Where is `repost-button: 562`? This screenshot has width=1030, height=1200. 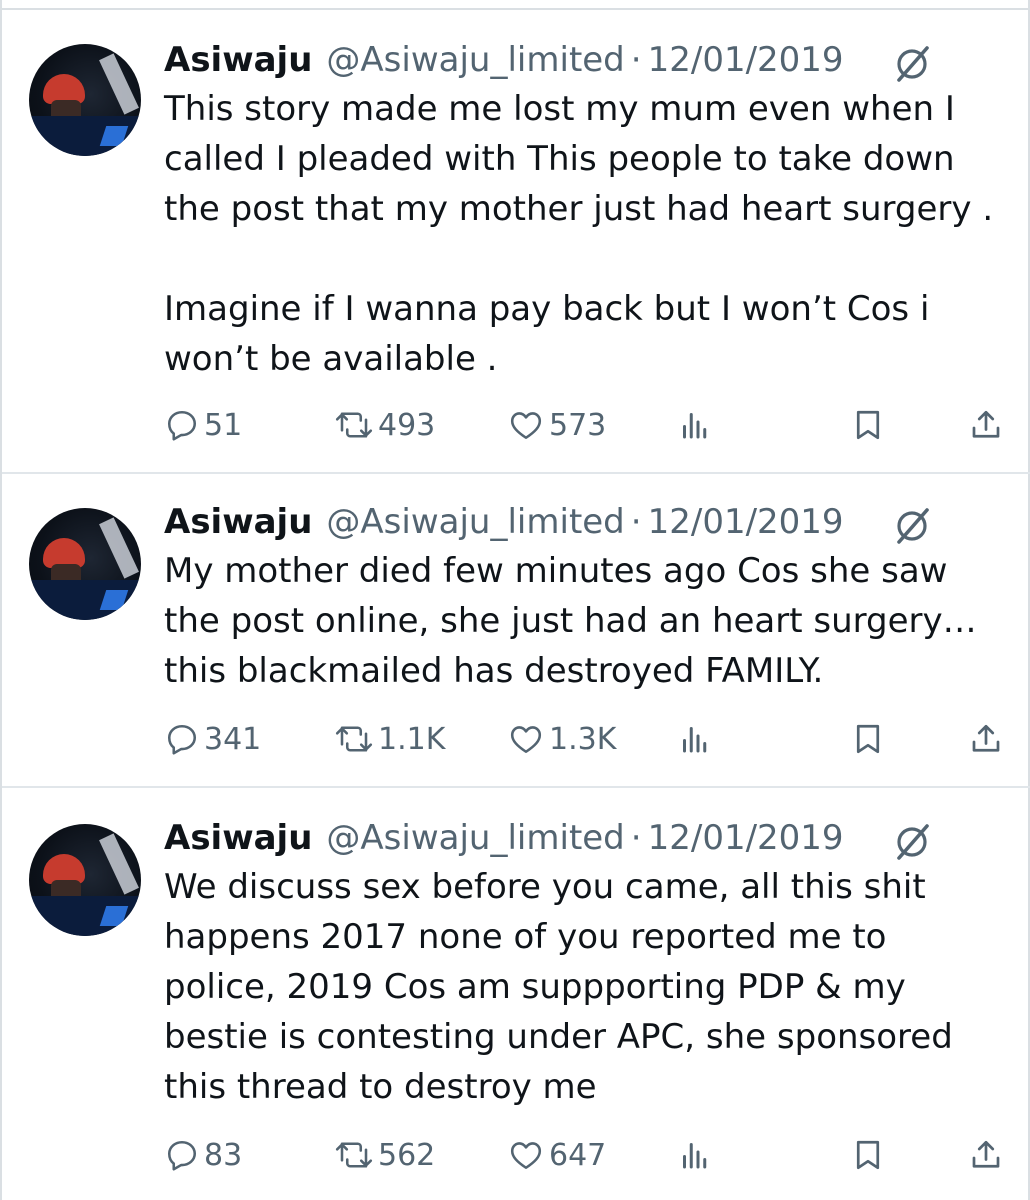 repost-button: 562 is located at coordinates (384, 1155).